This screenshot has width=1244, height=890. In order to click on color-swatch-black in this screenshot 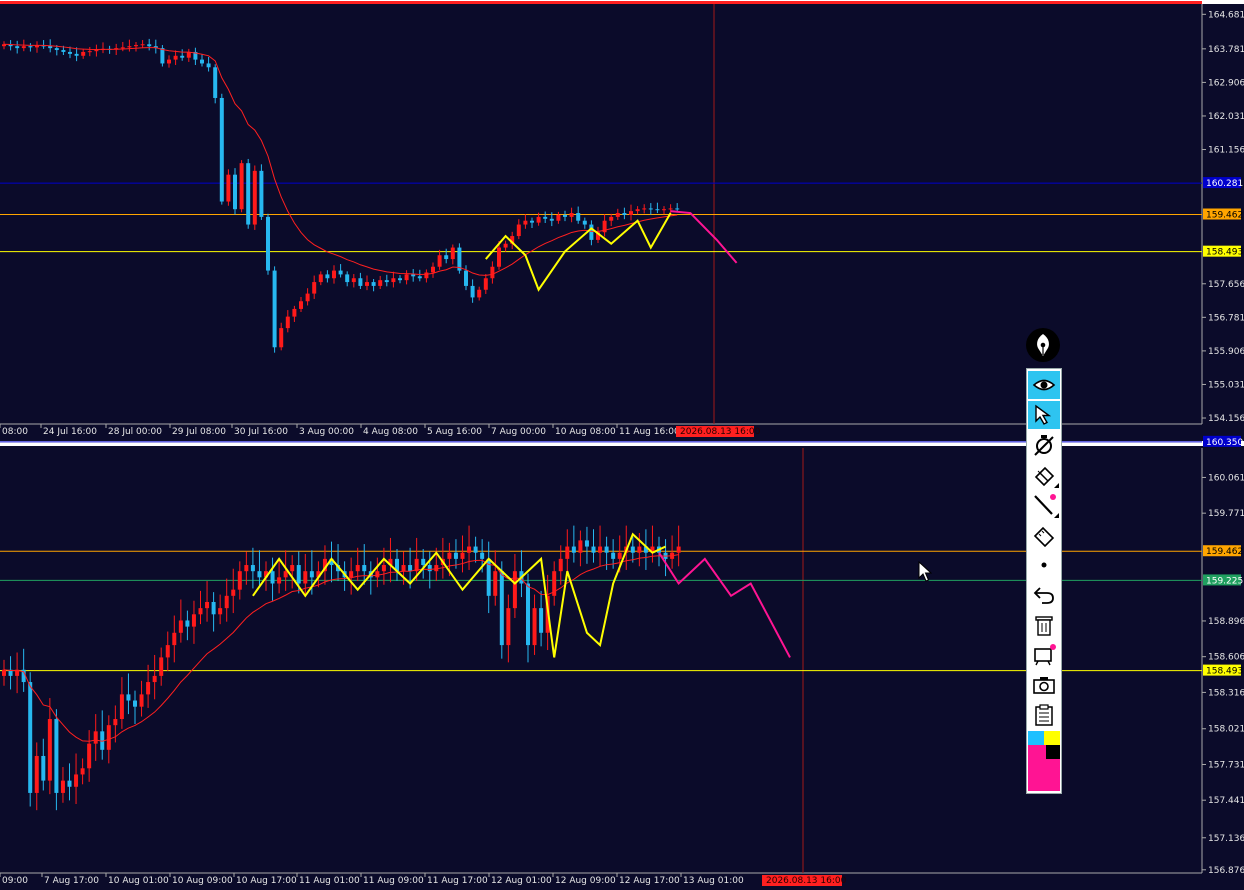, I will do `click(1053, 752)`.